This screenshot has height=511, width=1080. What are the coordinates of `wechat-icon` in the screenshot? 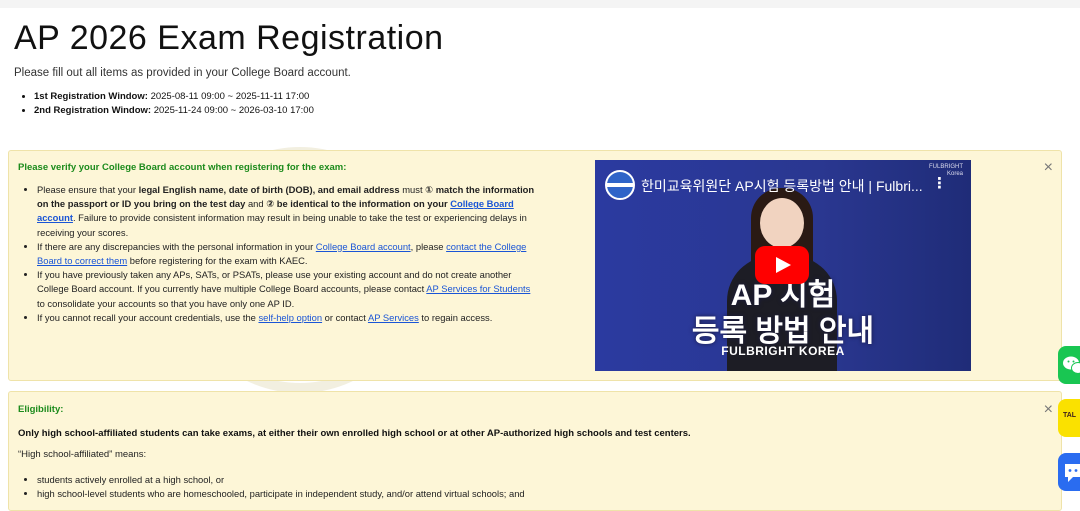 It's located at (1069, 365).